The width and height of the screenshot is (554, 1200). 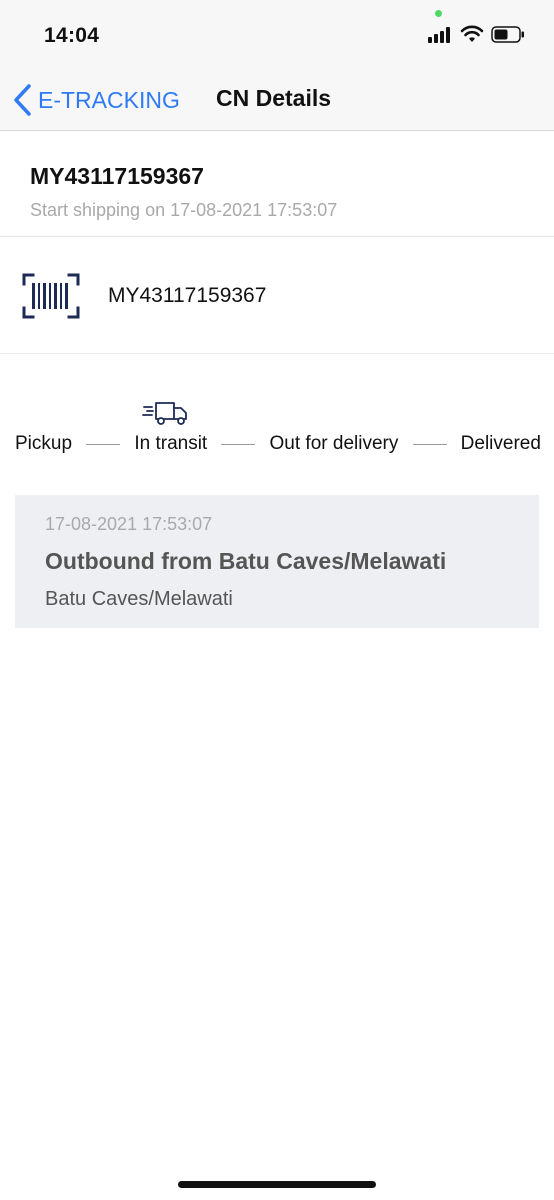 What do you see at coordinates (246, 561) in the screenshot?
I see `event-title: Outbound from Batu Caves/Melawati` at bounding box center [246, 561].